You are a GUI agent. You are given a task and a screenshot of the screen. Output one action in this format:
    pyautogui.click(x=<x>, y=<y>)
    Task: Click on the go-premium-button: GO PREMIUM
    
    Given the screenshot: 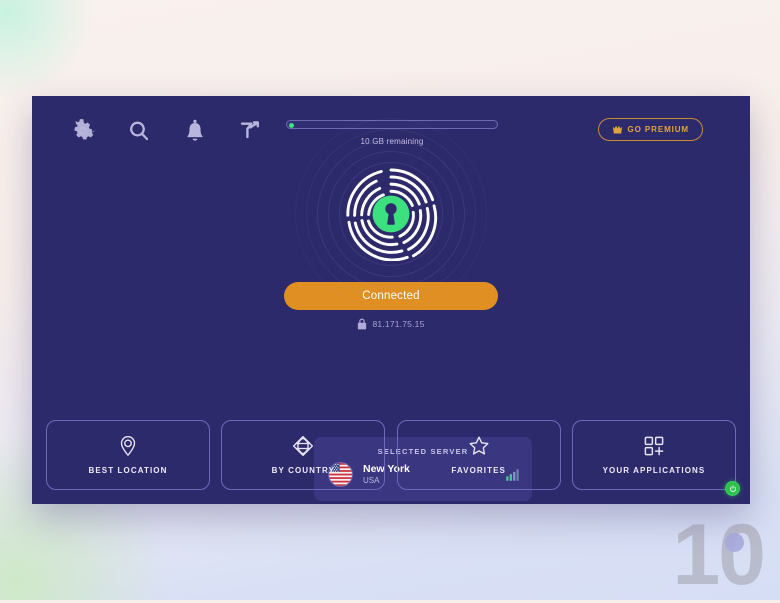 What is the action you would take?
    pyautogui.click(x=650, y=129)
    